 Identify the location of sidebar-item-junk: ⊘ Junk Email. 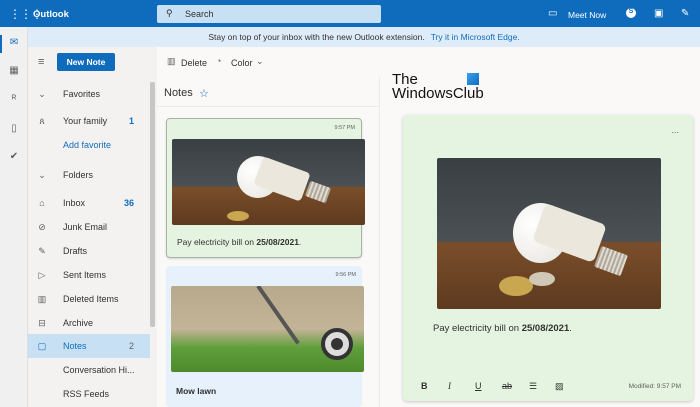
(89, 227).